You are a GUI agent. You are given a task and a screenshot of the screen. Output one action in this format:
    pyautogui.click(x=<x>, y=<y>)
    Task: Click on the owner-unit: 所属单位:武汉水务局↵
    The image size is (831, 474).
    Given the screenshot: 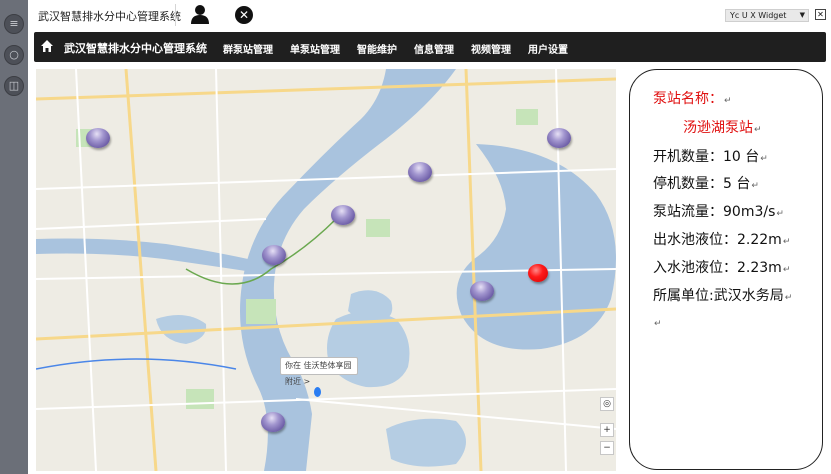 What is the action you would take?
    pyautogui.click(x=723, y=296)
    